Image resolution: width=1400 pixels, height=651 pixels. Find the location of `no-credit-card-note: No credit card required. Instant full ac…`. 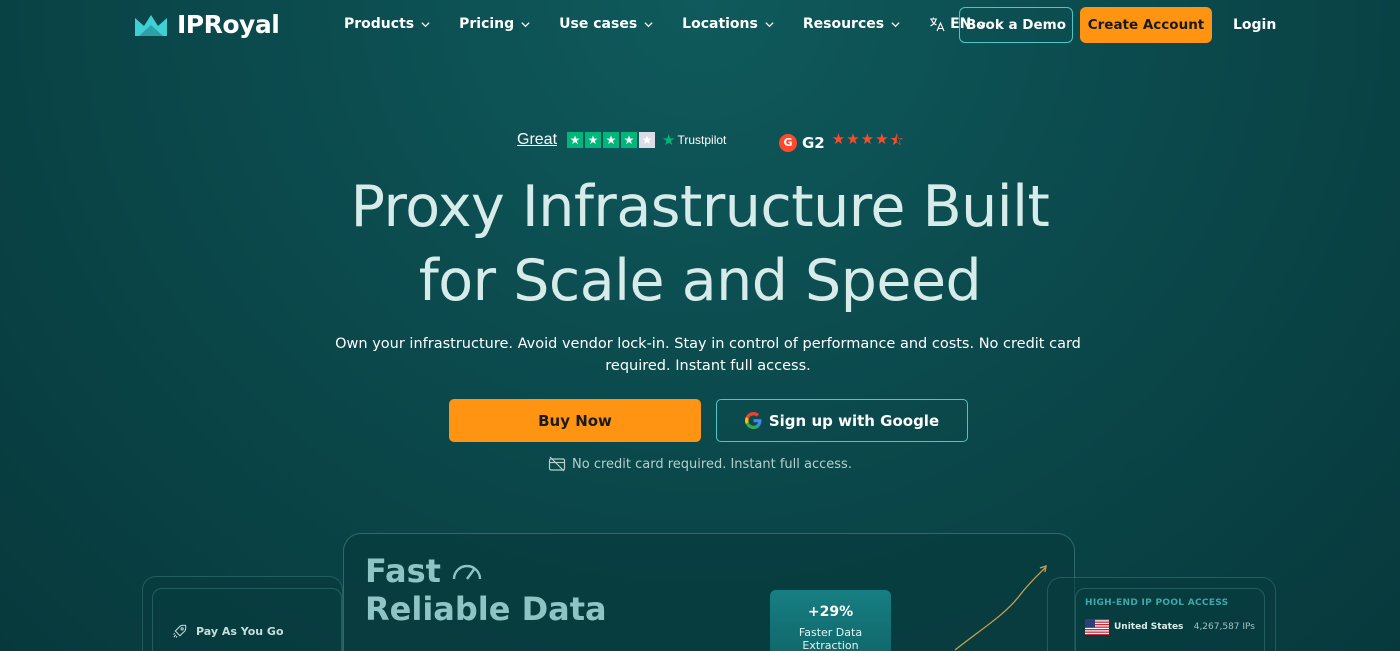

no-credit-card-note: No credit card required. Instant full ac… is located at coordinates (700, 464).